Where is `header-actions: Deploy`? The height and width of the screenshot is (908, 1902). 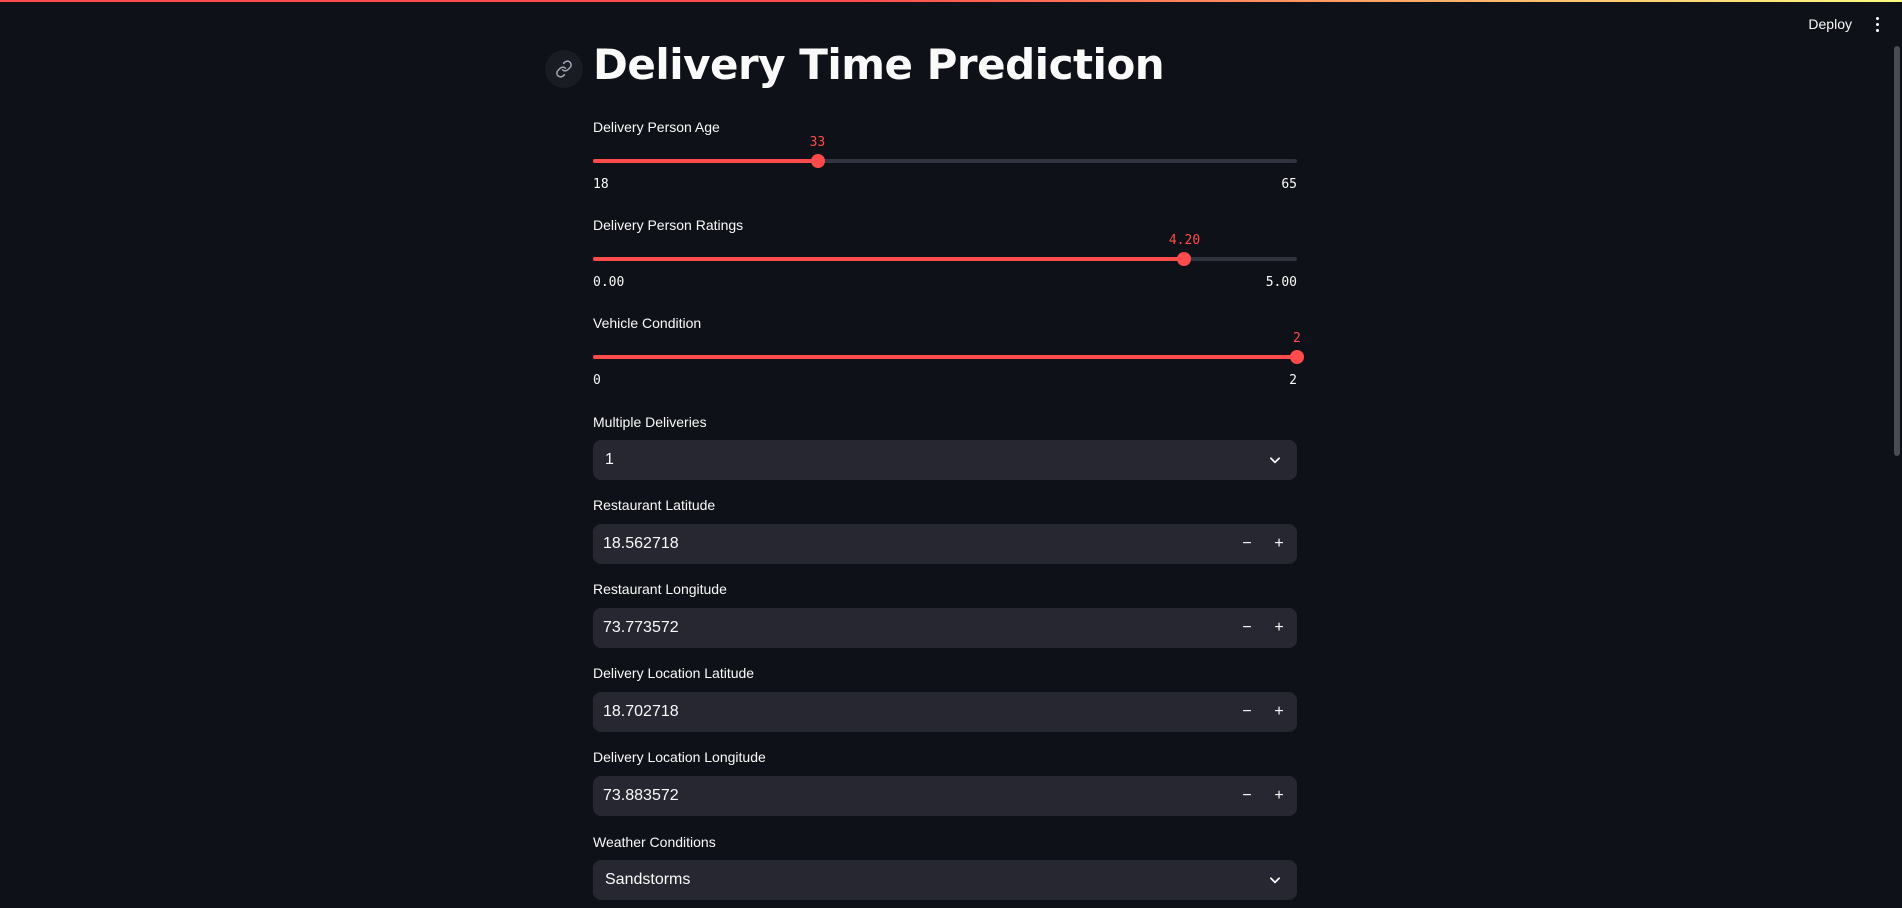
header-actions: Deploy is located at coordinates (1846, 24).